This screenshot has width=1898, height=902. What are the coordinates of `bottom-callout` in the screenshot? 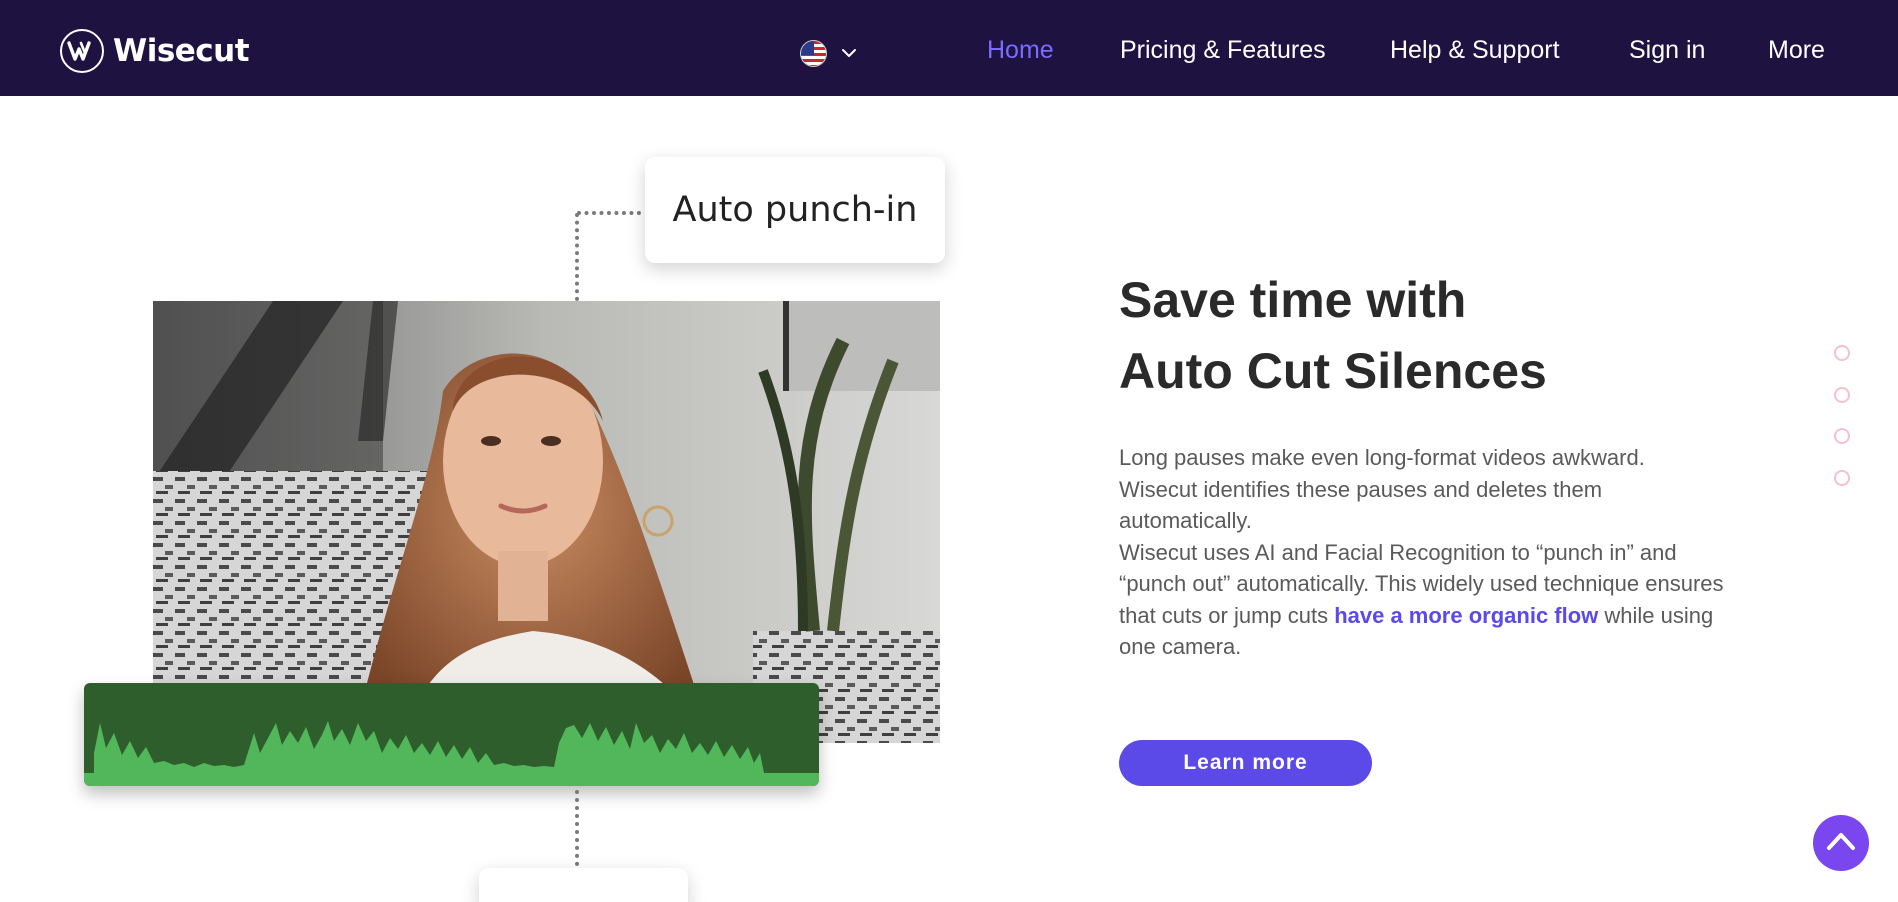 It's located at (583, 885).